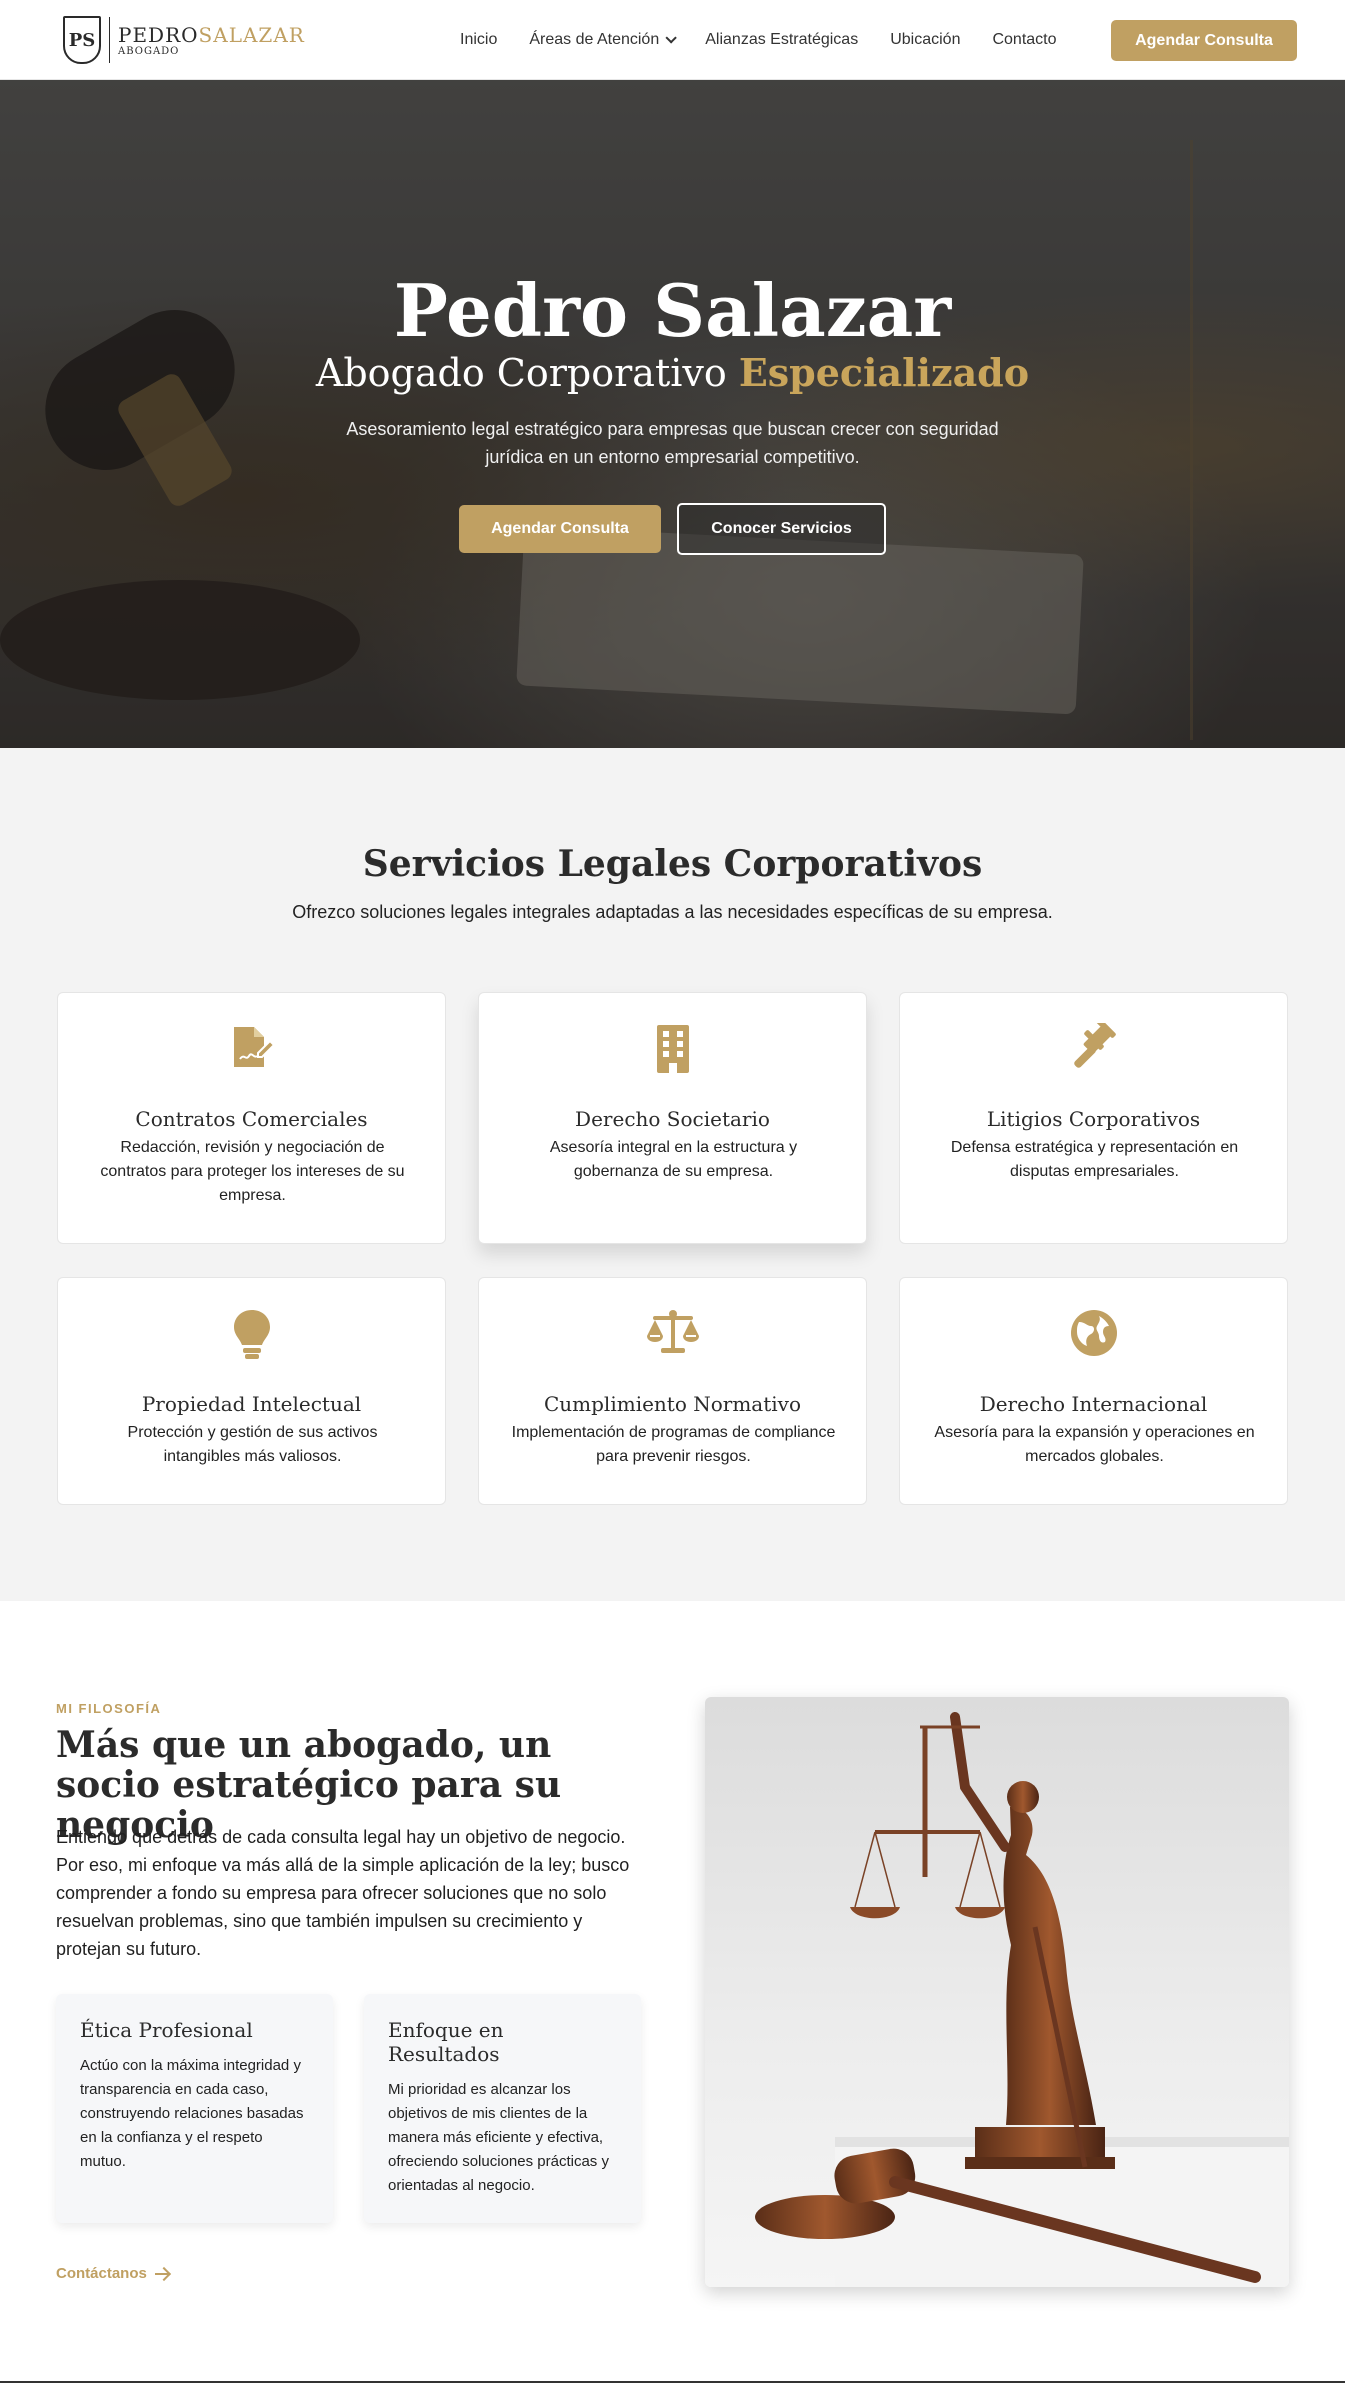 The height and width of the screenshot is (2383, 1345). I want to click on service-title: Contratos Comerciales, so click(251, 1119).